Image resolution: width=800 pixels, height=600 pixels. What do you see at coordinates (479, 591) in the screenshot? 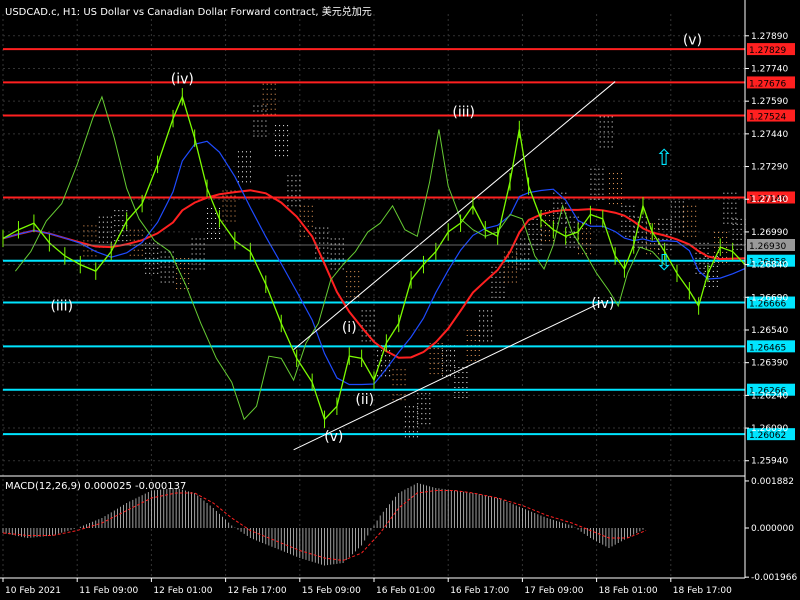
I see `x-tick-label: 16 Feb 17:00` at bounding box center [479, 591].